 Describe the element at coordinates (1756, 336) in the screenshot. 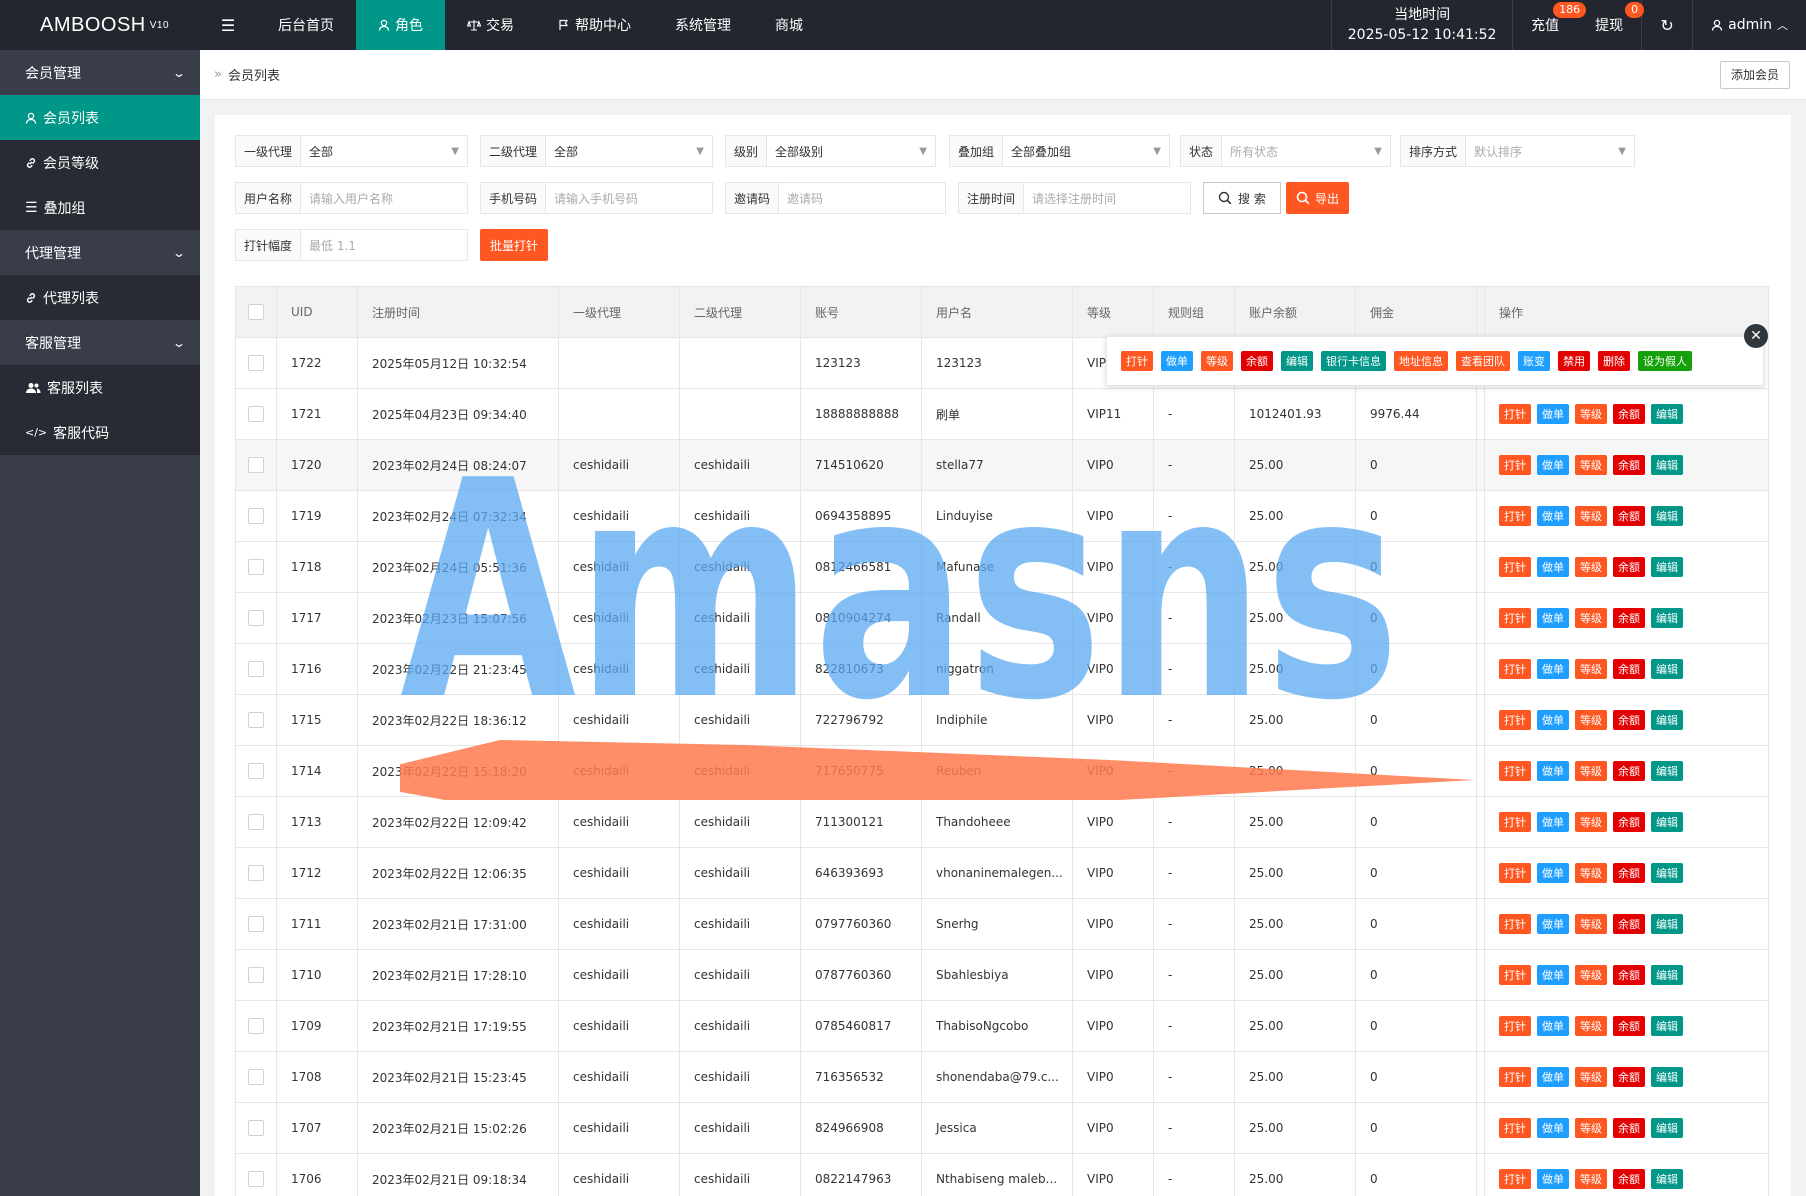

I see `close-icon: ✕` at that location.